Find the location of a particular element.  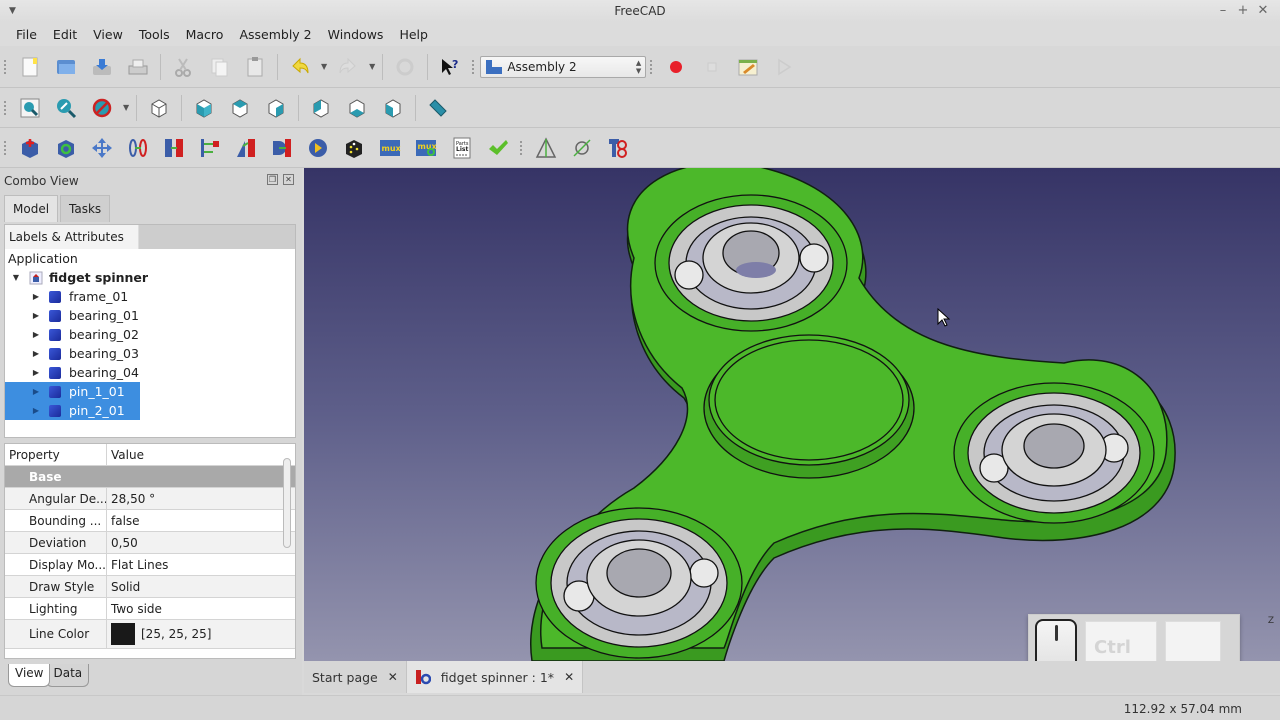

minimize-icon: – is located at coordinates (1223, 11).